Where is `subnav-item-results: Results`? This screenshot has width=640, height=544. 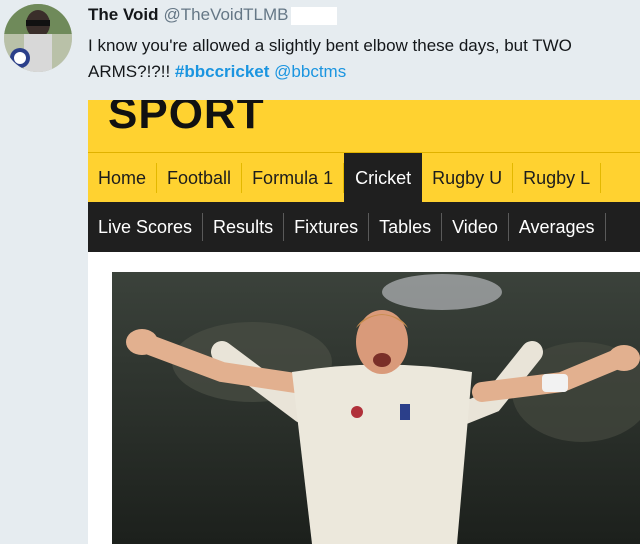
subnav-item-results: Results is located at coordinates (244, 227).